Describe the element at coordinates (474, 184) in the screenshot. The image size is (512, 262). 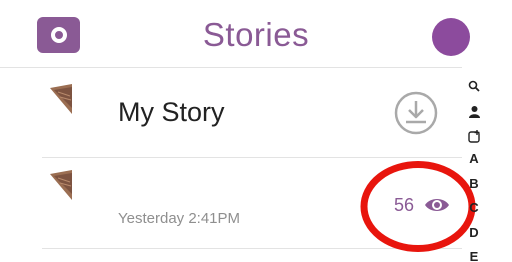
I see `index-letter: B` at that location.